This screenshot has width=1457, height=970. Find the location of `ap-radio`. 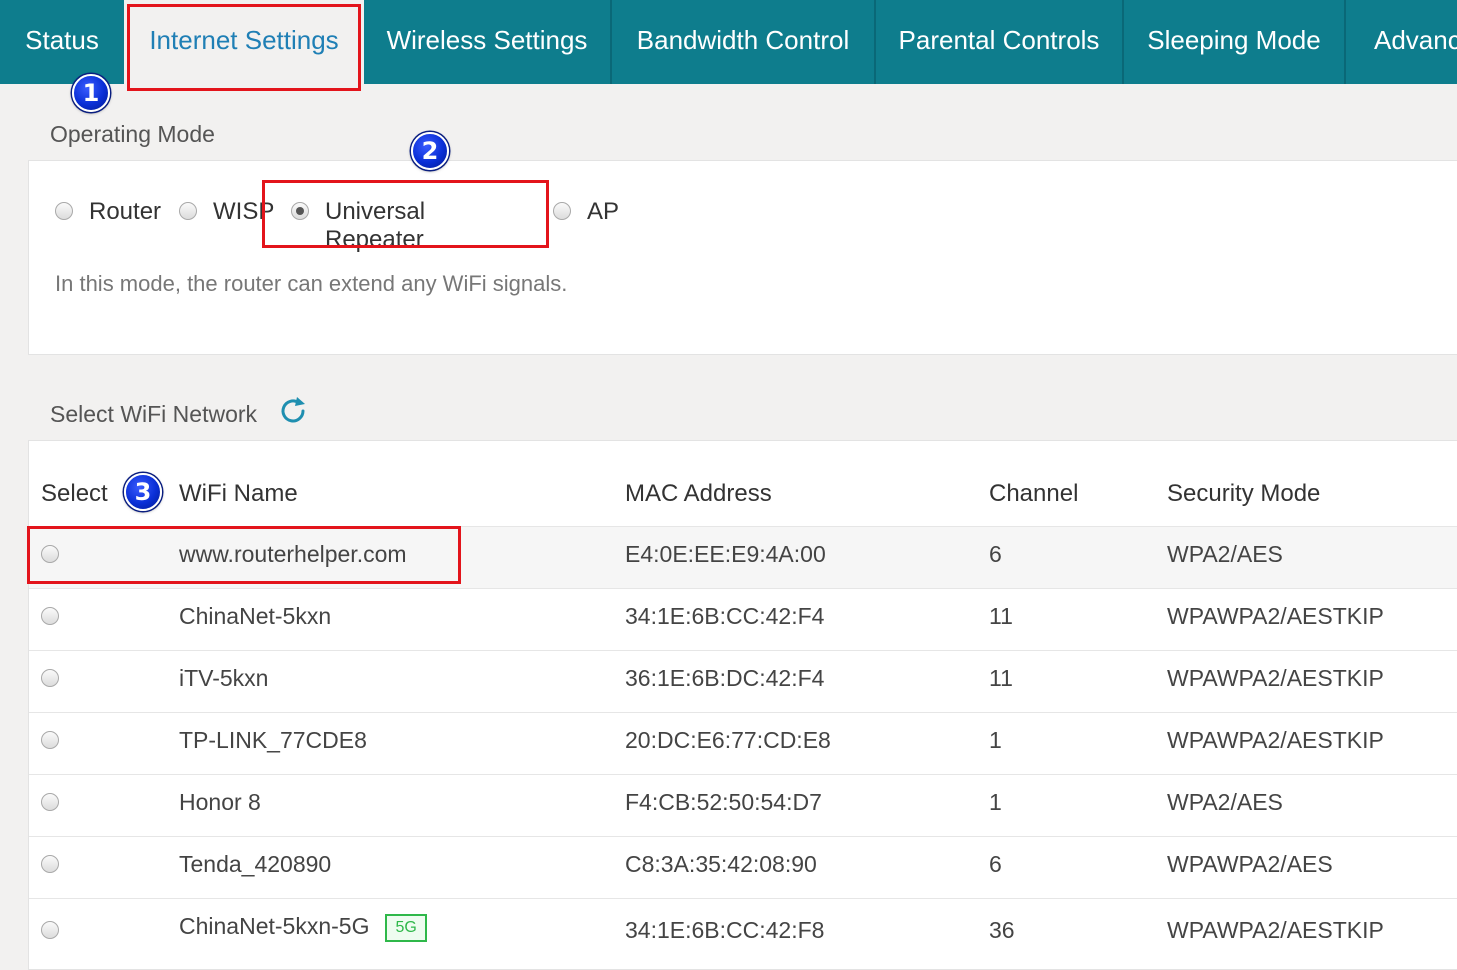

ap-radio is located at coordinates (562, 211).